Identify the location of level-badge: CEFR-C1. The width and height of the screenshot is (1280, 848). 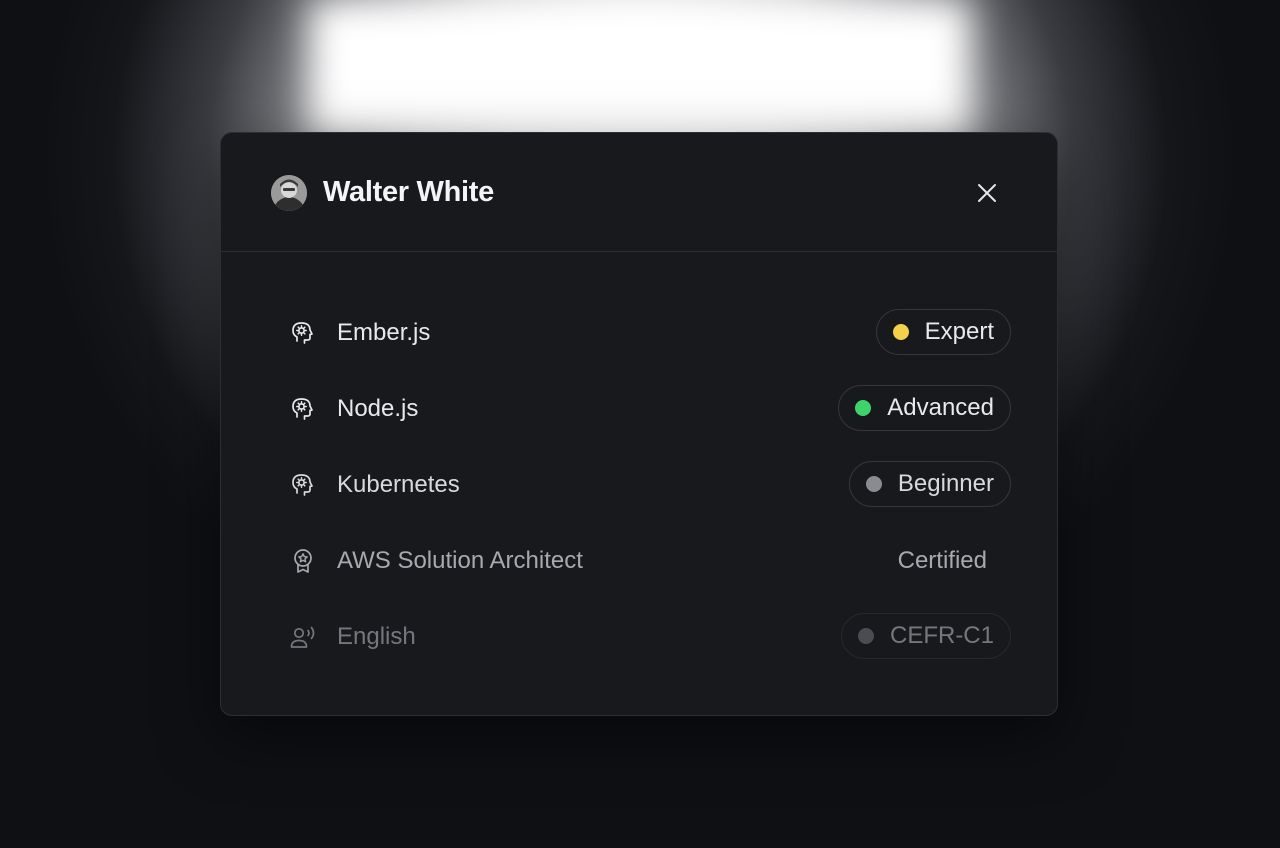
(925, 636).